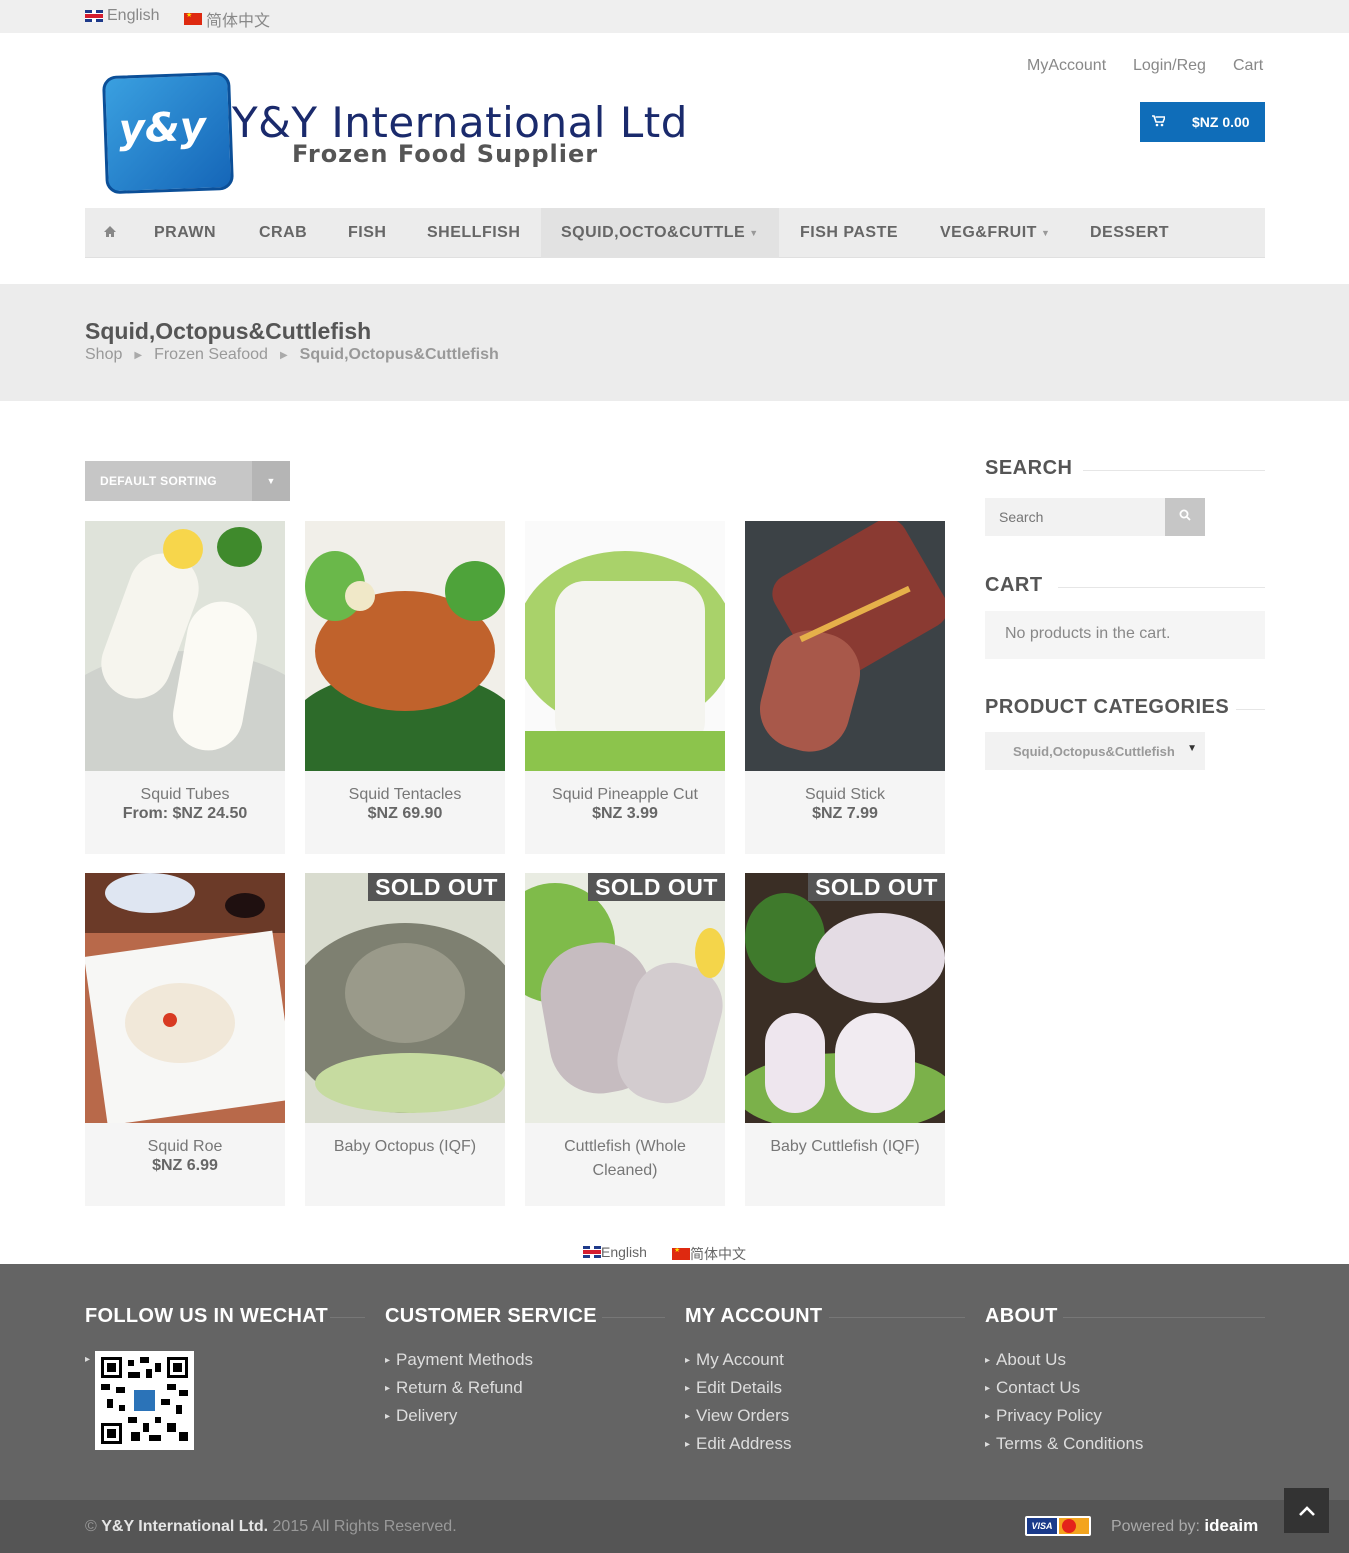  What do you see at coordinates (1075, 517) in the screenshot?
I see `search-input` at bounding box center [1075, 517].